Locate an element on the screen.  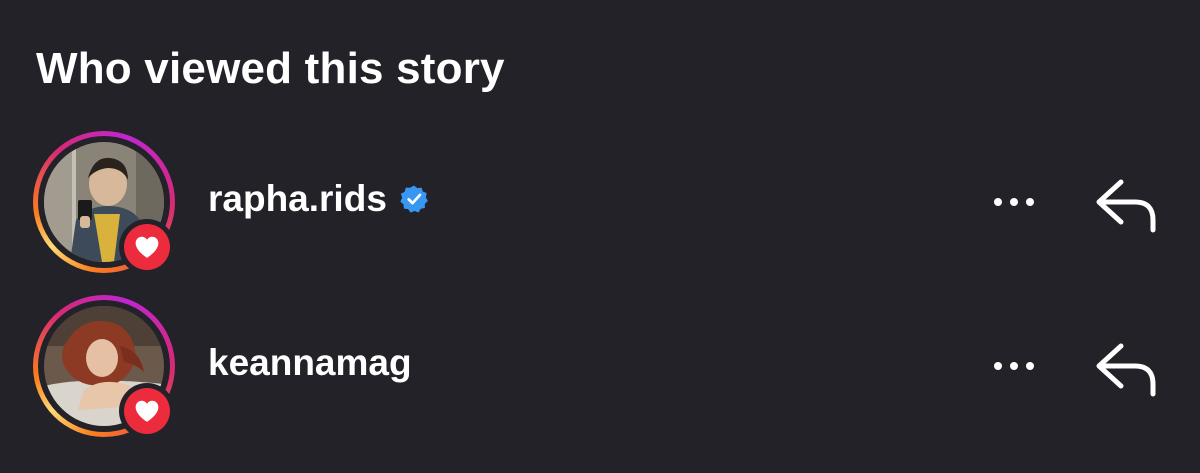
viewer-username-row: rapha.rids is located at coordinates (318, 199).